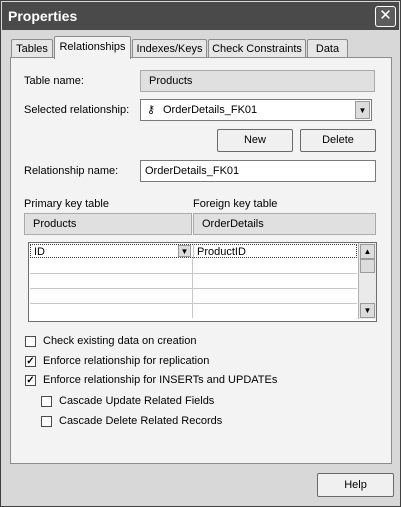 The width and height of the screenshot is (401, 507). Describe the element at coordinates (235, 204) in the screenshot. I see `foreign-key-label: Foreign key table` at that location.